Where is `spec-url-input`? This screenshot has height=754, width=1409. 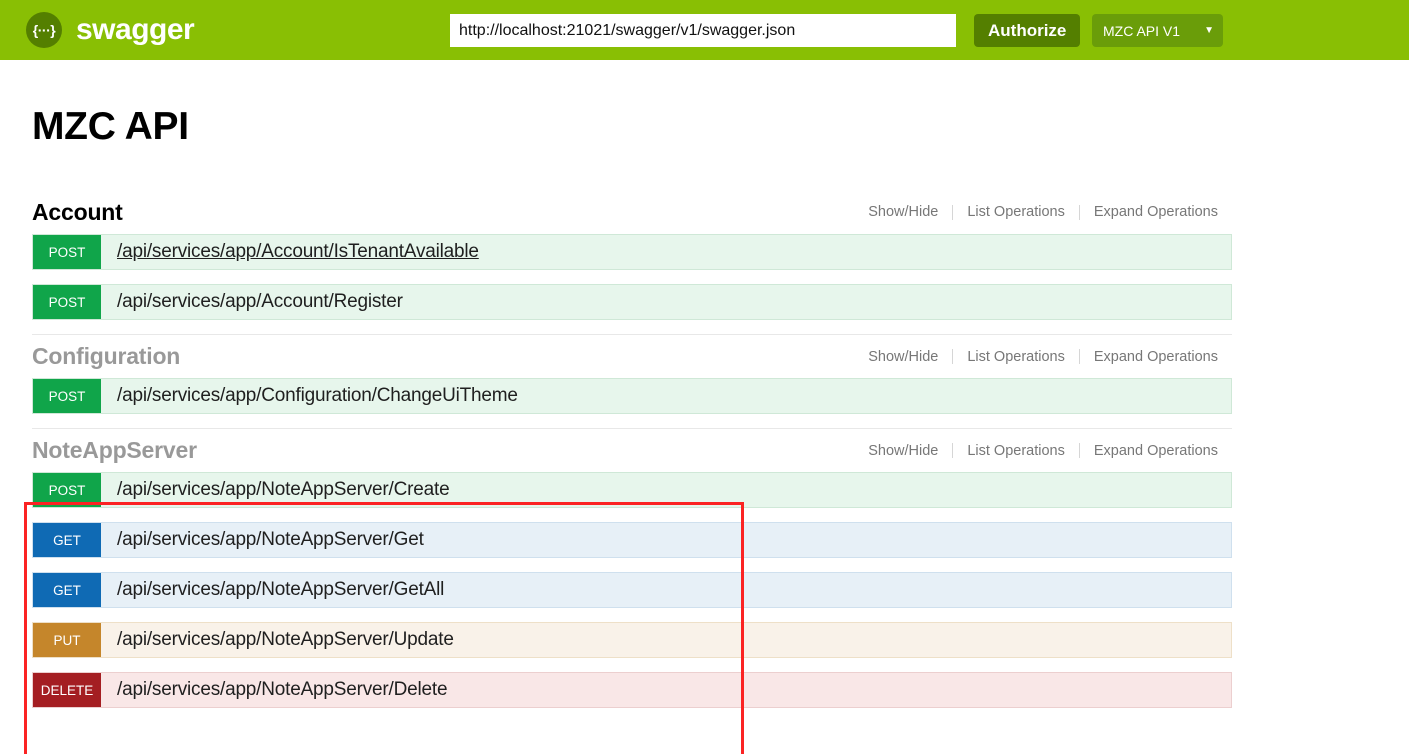
spec-url-input is located at coordinates (703, 30).